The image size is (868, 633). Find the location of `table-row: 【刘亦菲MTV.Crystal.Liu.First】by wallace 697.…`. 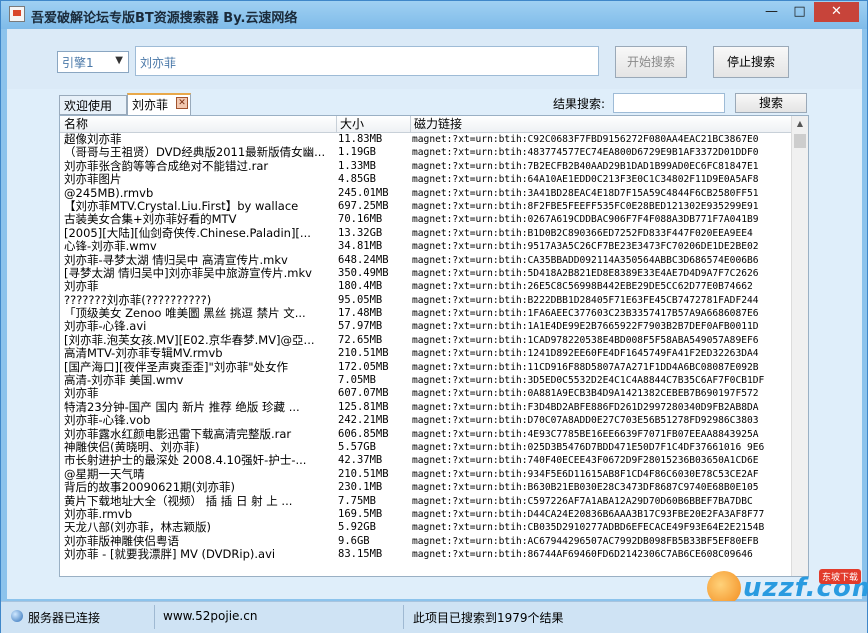

table-row: 【刘亦菲MTV.Crystal.Liu.First】by wallace 697.… is located at coordinates (426, 206).